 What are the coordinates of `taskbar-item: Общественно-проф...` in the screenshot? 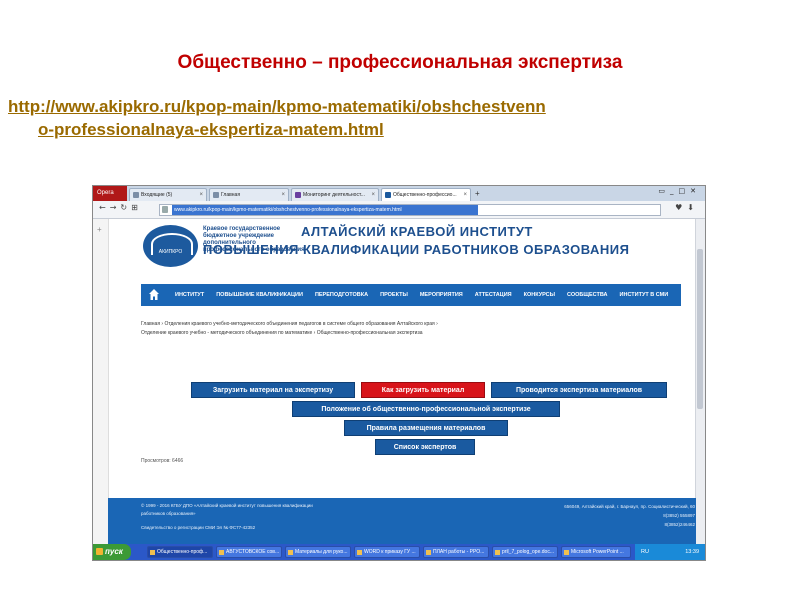 It's located at (180, 552).